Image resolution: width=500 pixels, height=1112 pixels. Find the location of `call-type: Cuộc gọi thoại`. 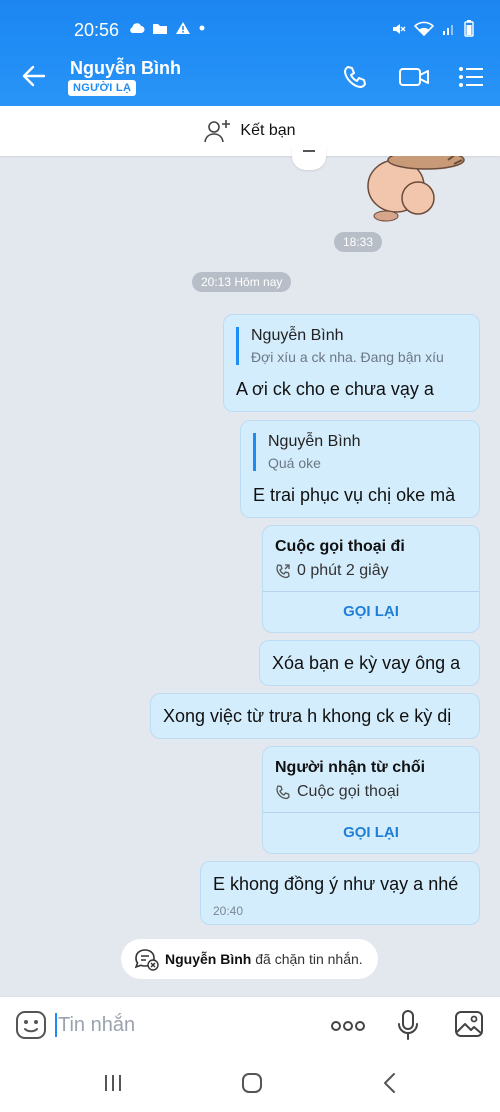

call-type: Cuộc gọi thoại is located at coordinates (348, 791).